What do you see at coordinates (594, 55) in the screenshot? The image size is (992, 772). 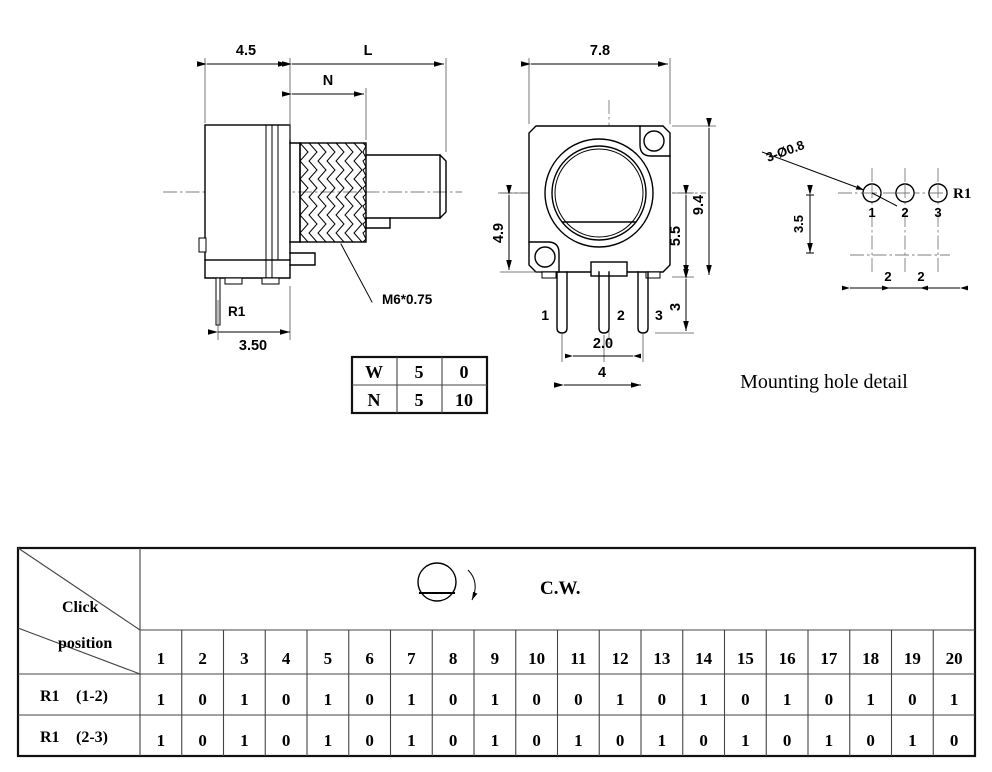 I see `dim-7p8: 7.8` at bounding box center [594, 55].